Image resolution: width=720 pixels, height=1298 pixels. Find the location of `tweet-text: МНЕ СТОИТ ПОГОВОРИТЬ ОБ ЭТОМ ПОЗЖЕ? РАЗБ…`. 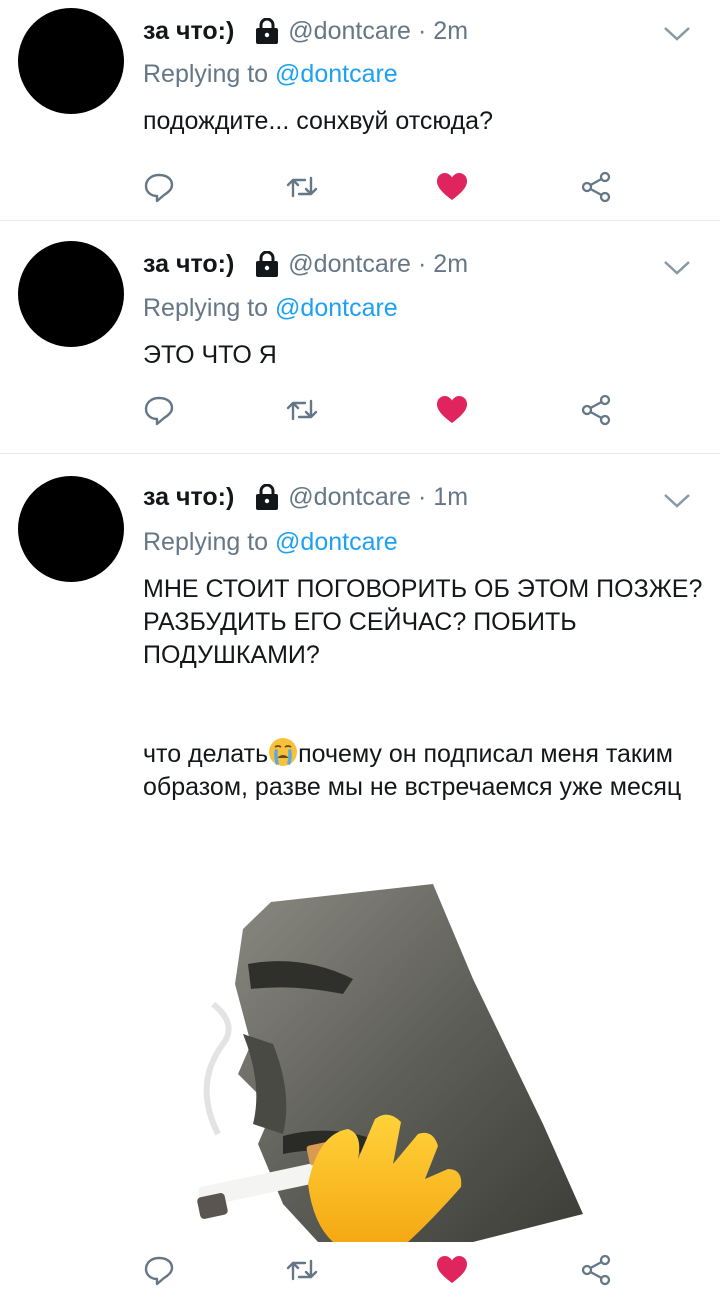

tweet-text: МНЕ СТОИТ ПОГОВОРИТЬ ОБ ЭТОМ ПОЗЖЕ? РАЗБ… is located at coordinates (423, 622).